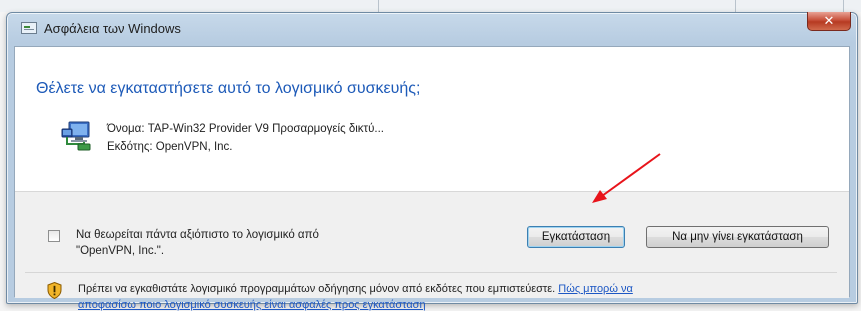 This screenshot has width=861, height=311. I want to click on background-window-strip, so click(430, 6).